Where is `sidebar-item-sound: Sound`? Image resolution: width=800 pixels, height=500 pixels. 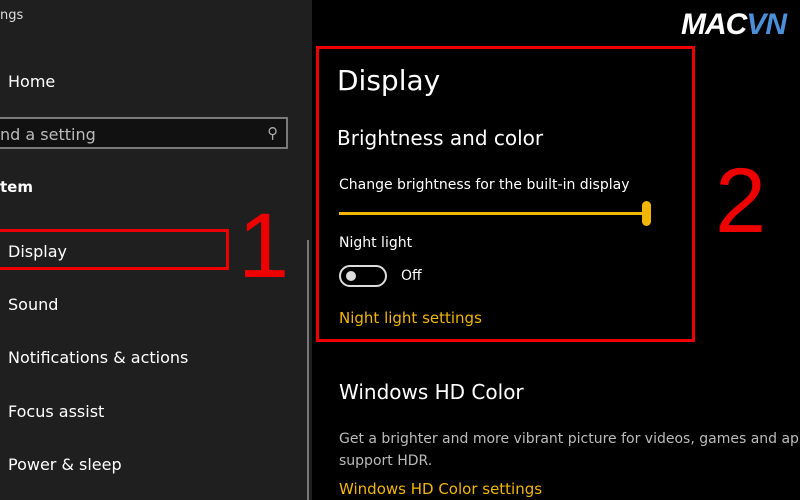 sidebar-item-sound: Sound is located at coordinates (33, 304).